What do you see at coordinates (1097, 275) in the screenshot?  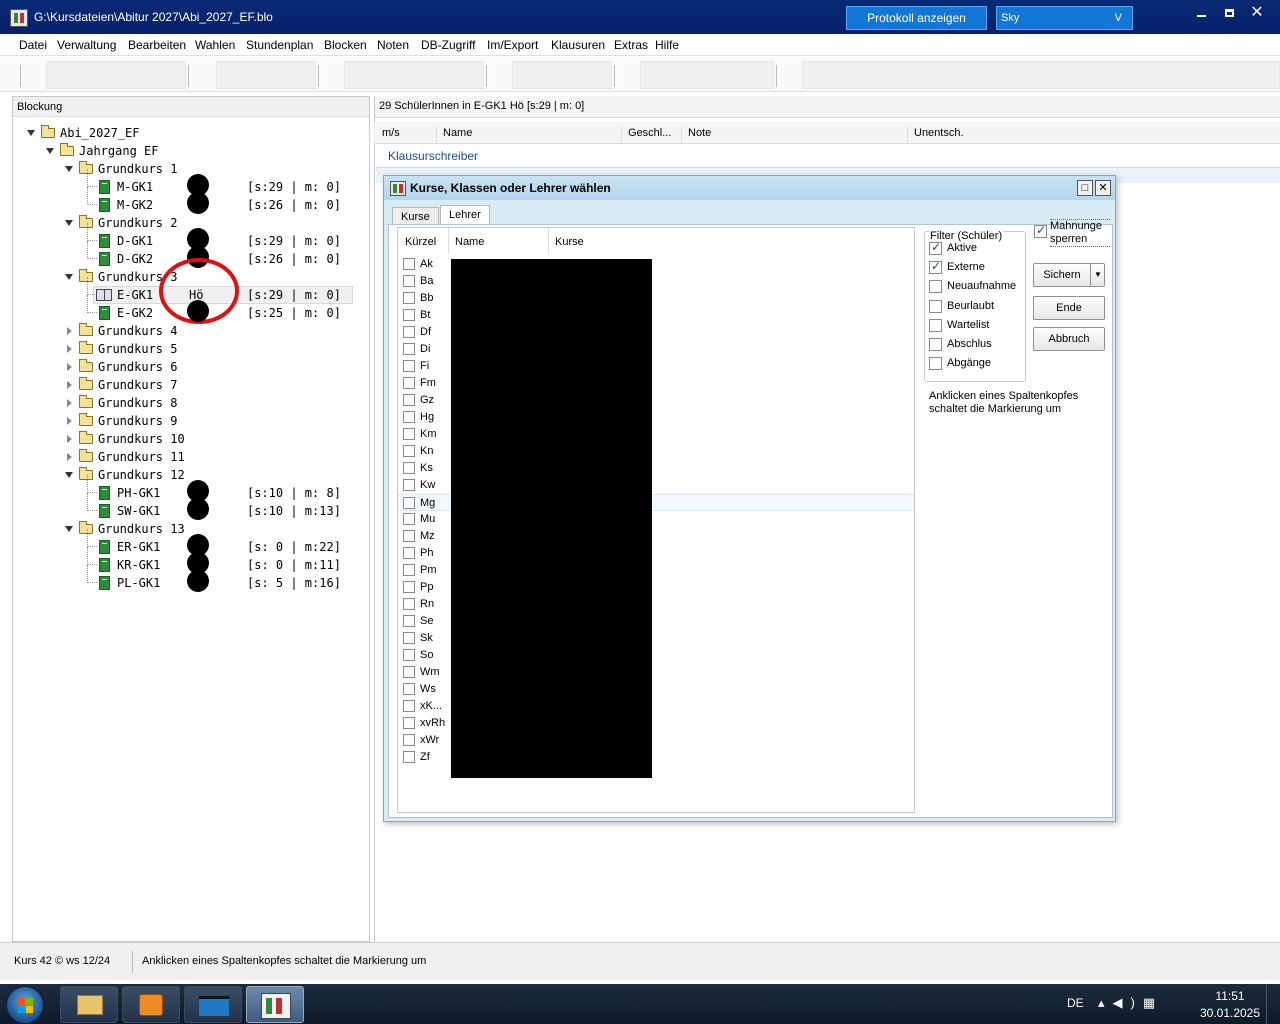 I see `chevron-down-icon: ▼` at bounding box center [1097, 275].